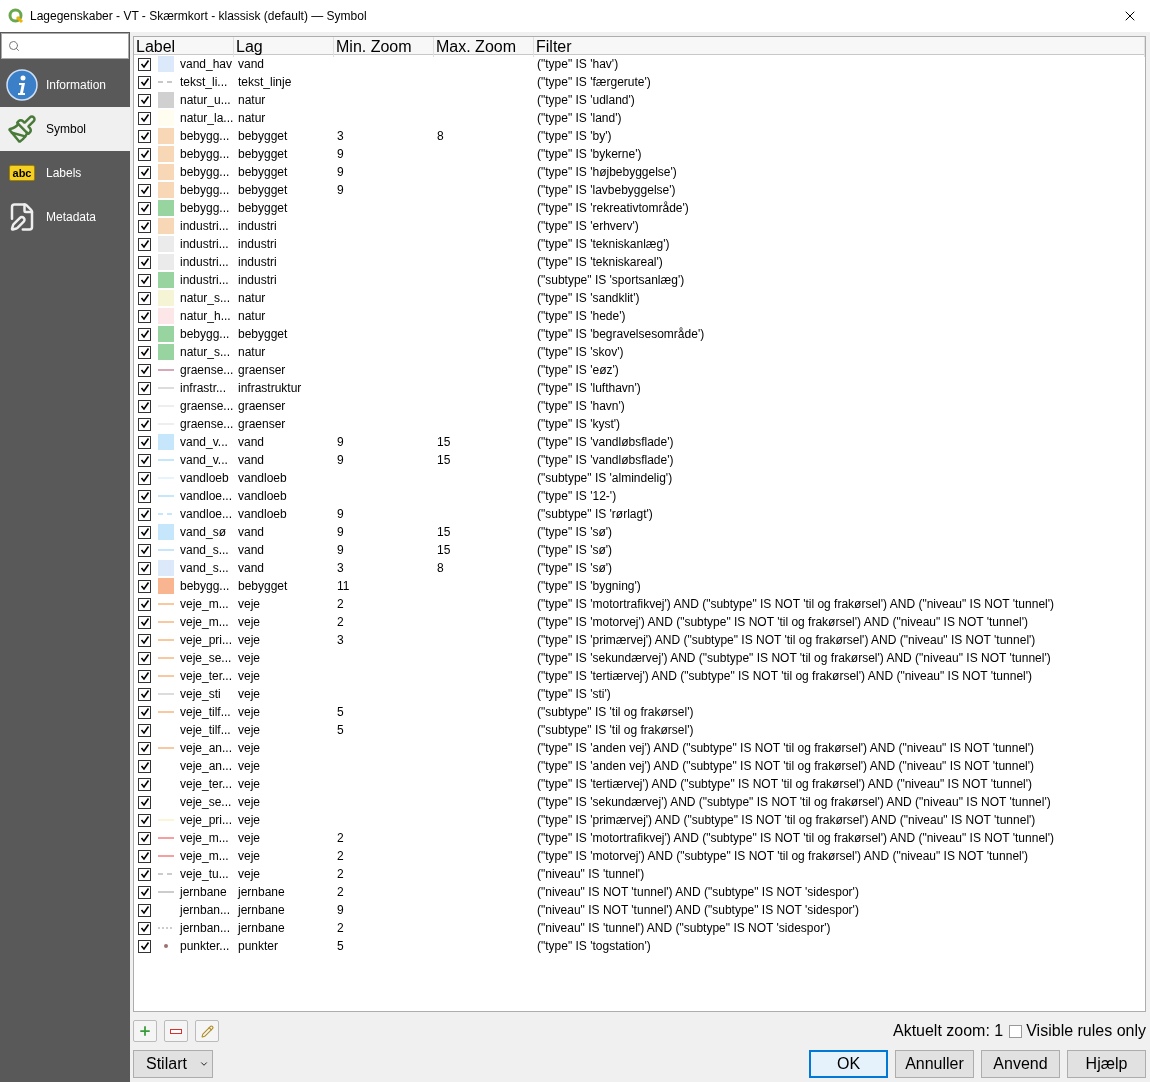 The height and width of the screenshot is (1082, 1150). I want to click on table-cell: industri, so click(257, 280).